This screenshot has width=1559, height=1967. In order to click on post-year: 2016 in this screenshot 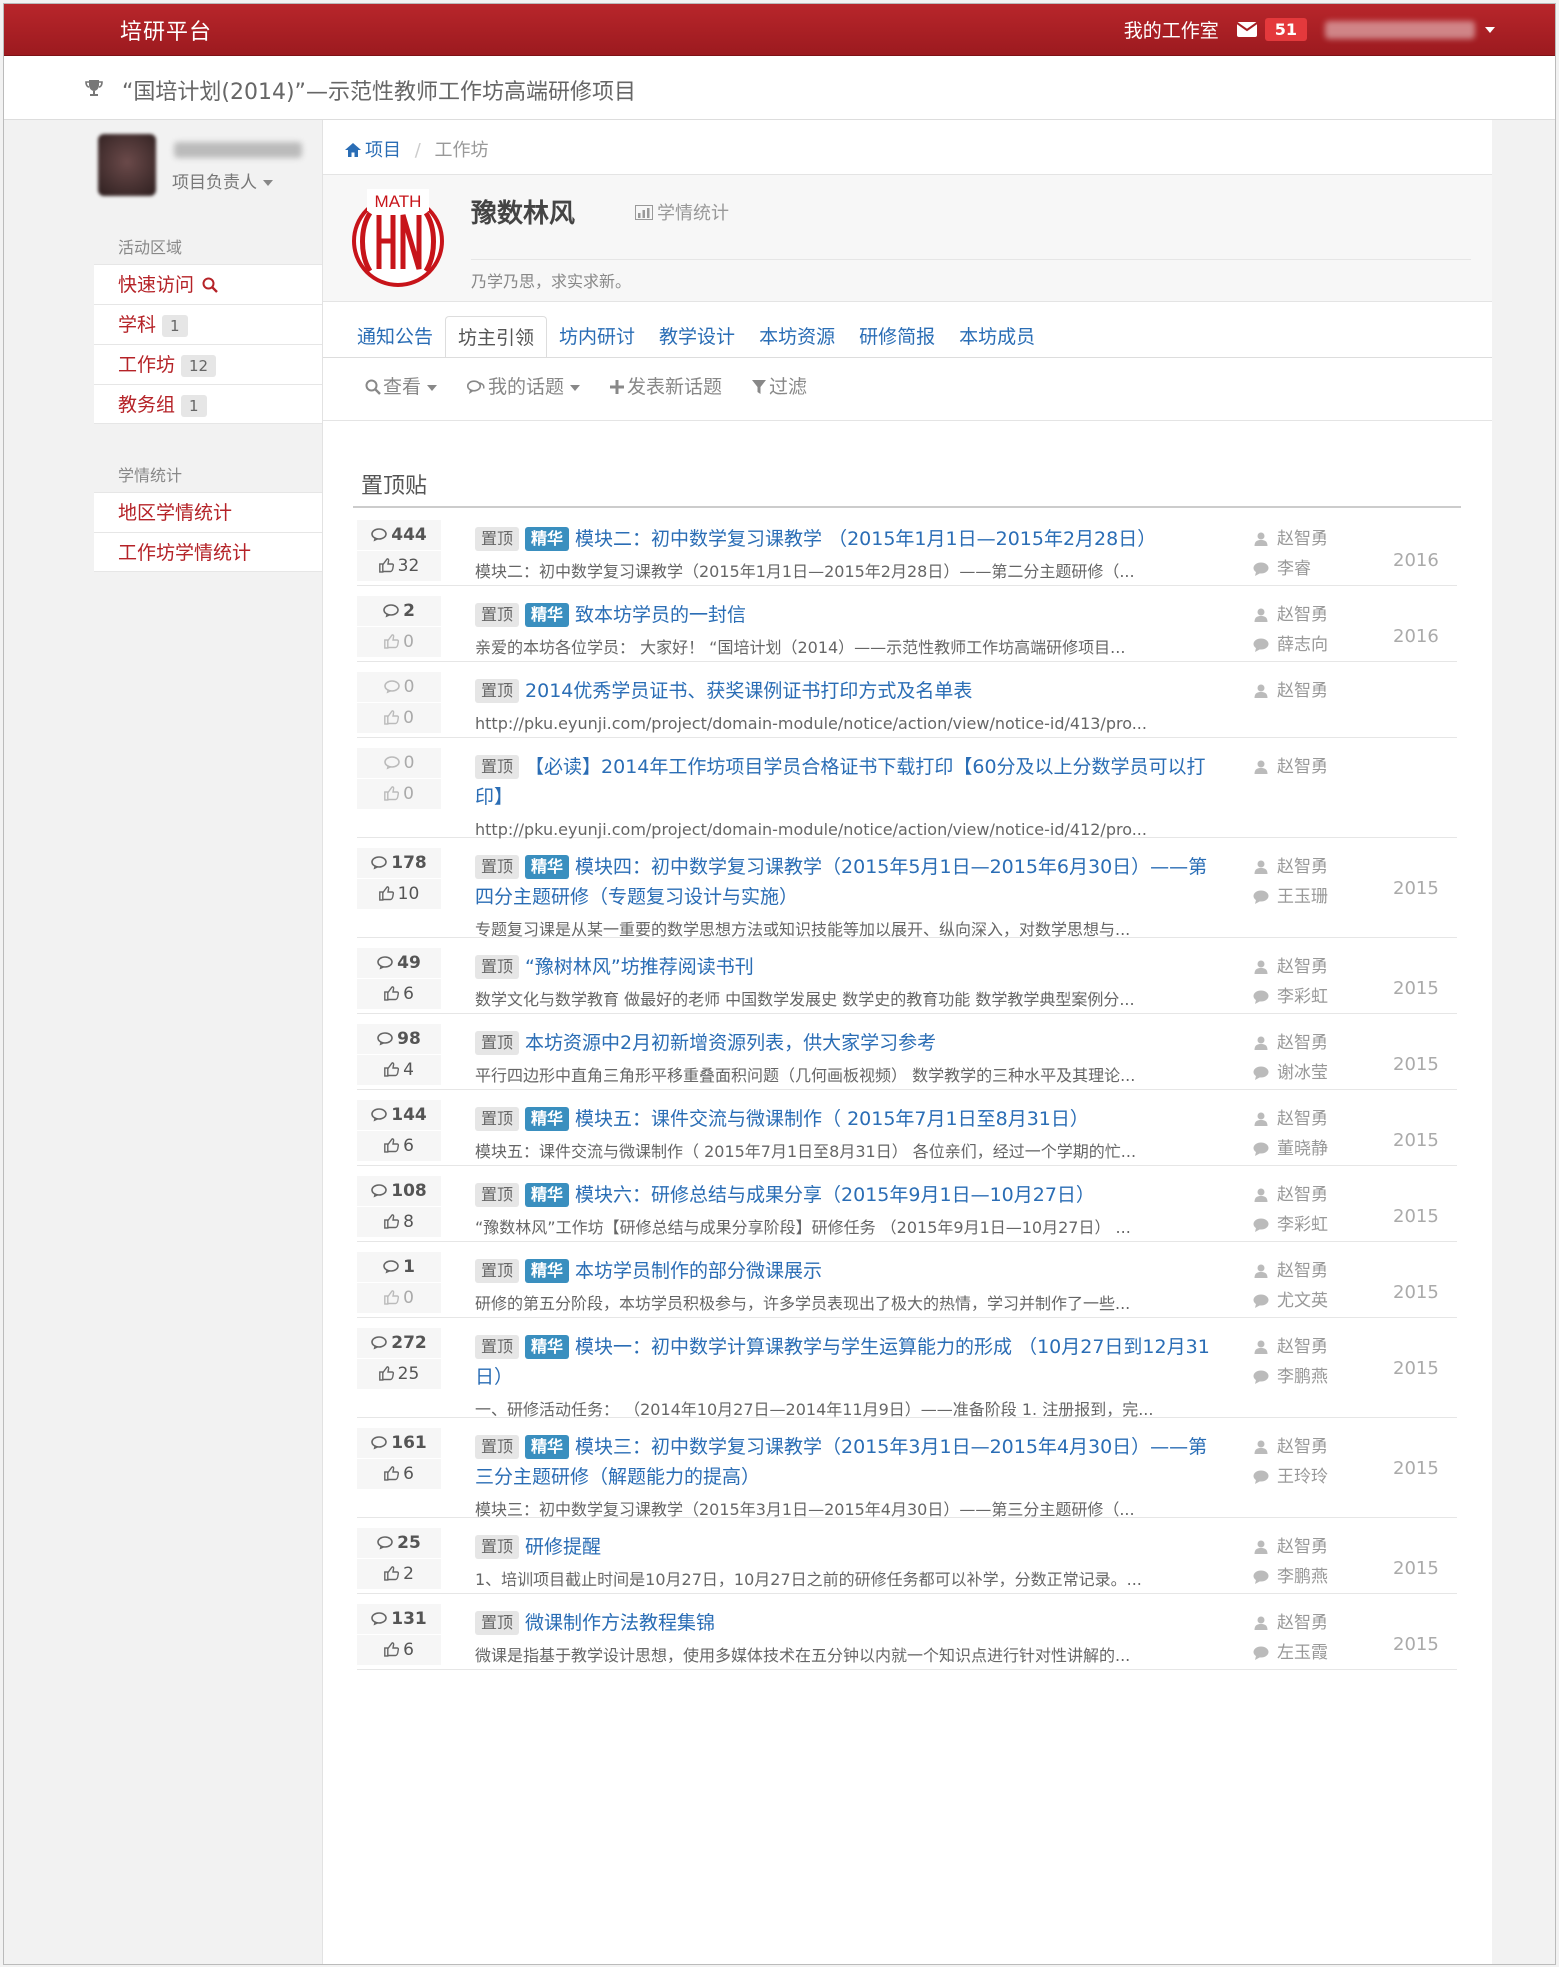, I will do `click(1416, 636)`.